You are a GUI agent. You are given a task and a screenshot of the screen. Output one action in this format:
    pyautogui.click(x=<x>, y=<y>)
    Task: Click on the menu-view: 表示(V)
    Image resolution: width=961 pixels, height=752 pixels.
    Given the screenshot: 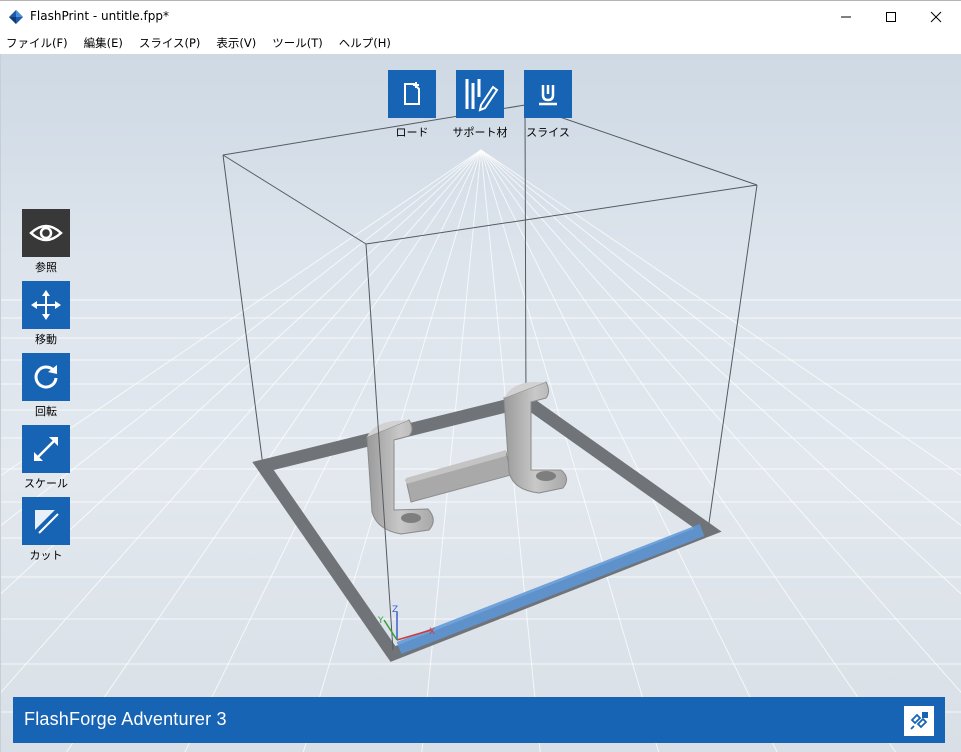 What is the action you would take?
    pyautogui.click(x=236, y=43)
    